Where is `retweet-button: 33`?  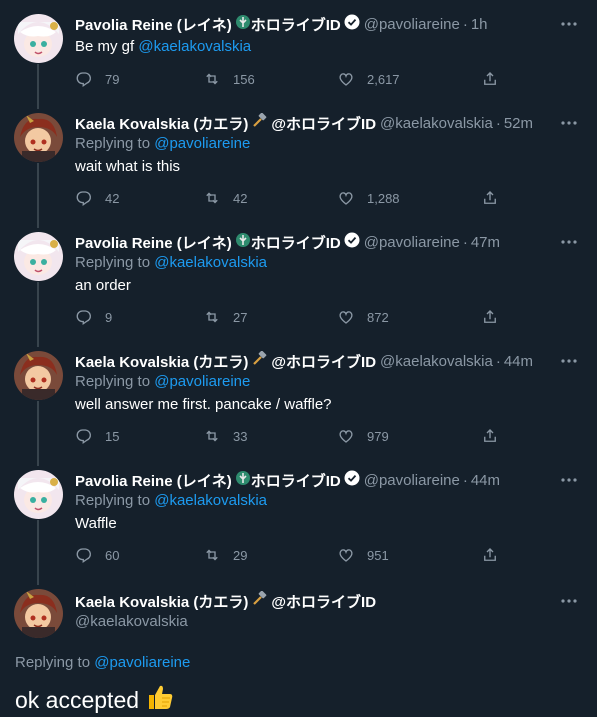 retweet-button: 33 is located at coordinates (225, 436).